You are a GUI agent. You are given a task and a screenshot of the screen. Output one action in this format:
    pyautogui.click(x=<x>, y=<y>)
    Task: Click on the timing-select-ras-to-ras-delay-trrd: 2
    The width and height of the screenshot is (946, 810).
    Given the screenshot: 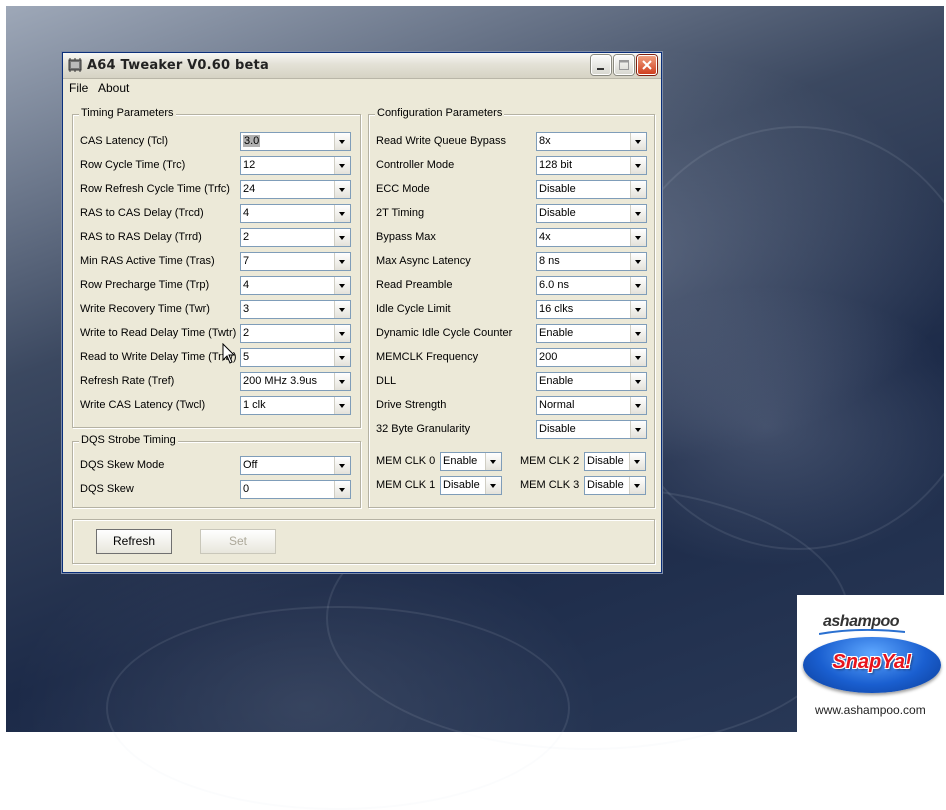 What is the action you would take?
    pyautogui.click(x=295, y=237)
    